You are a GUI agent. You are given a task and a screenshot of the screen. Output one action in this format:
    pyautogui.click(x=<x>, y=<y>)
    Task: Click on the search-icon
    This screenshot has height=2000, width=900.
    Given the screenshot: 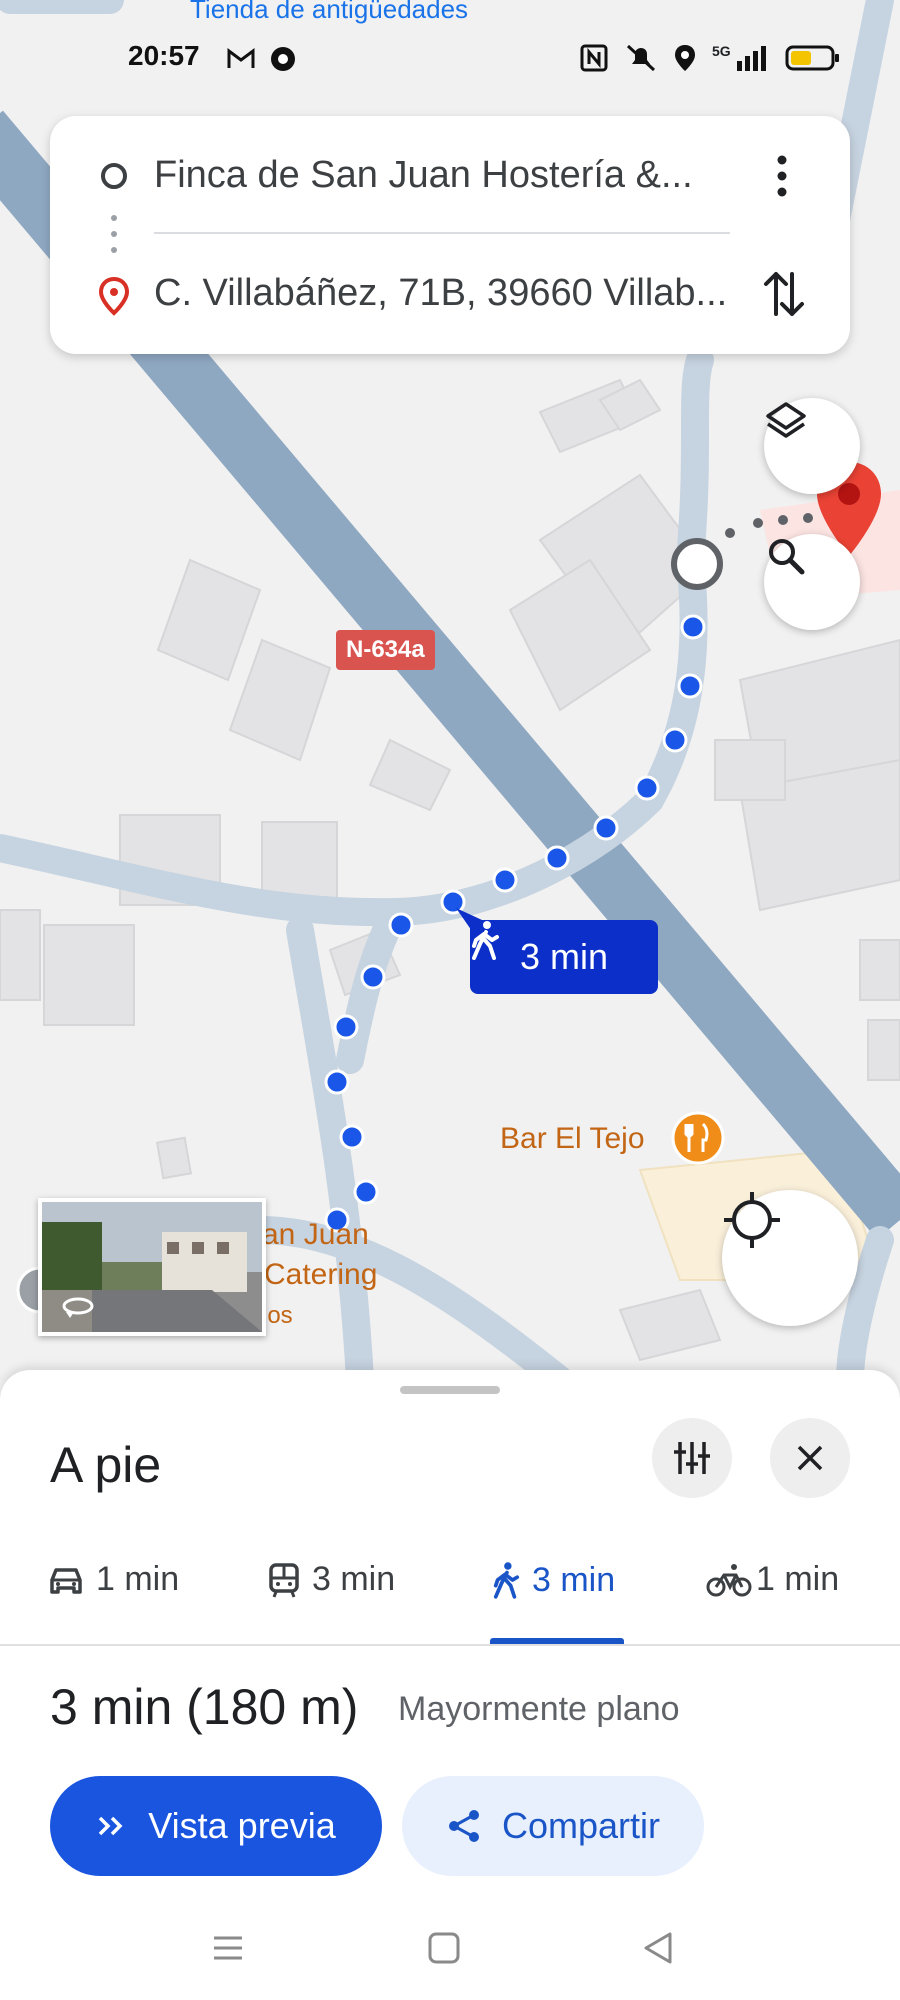 What is the action you would take?
    pyautogui.click(x=787, y=557)
    